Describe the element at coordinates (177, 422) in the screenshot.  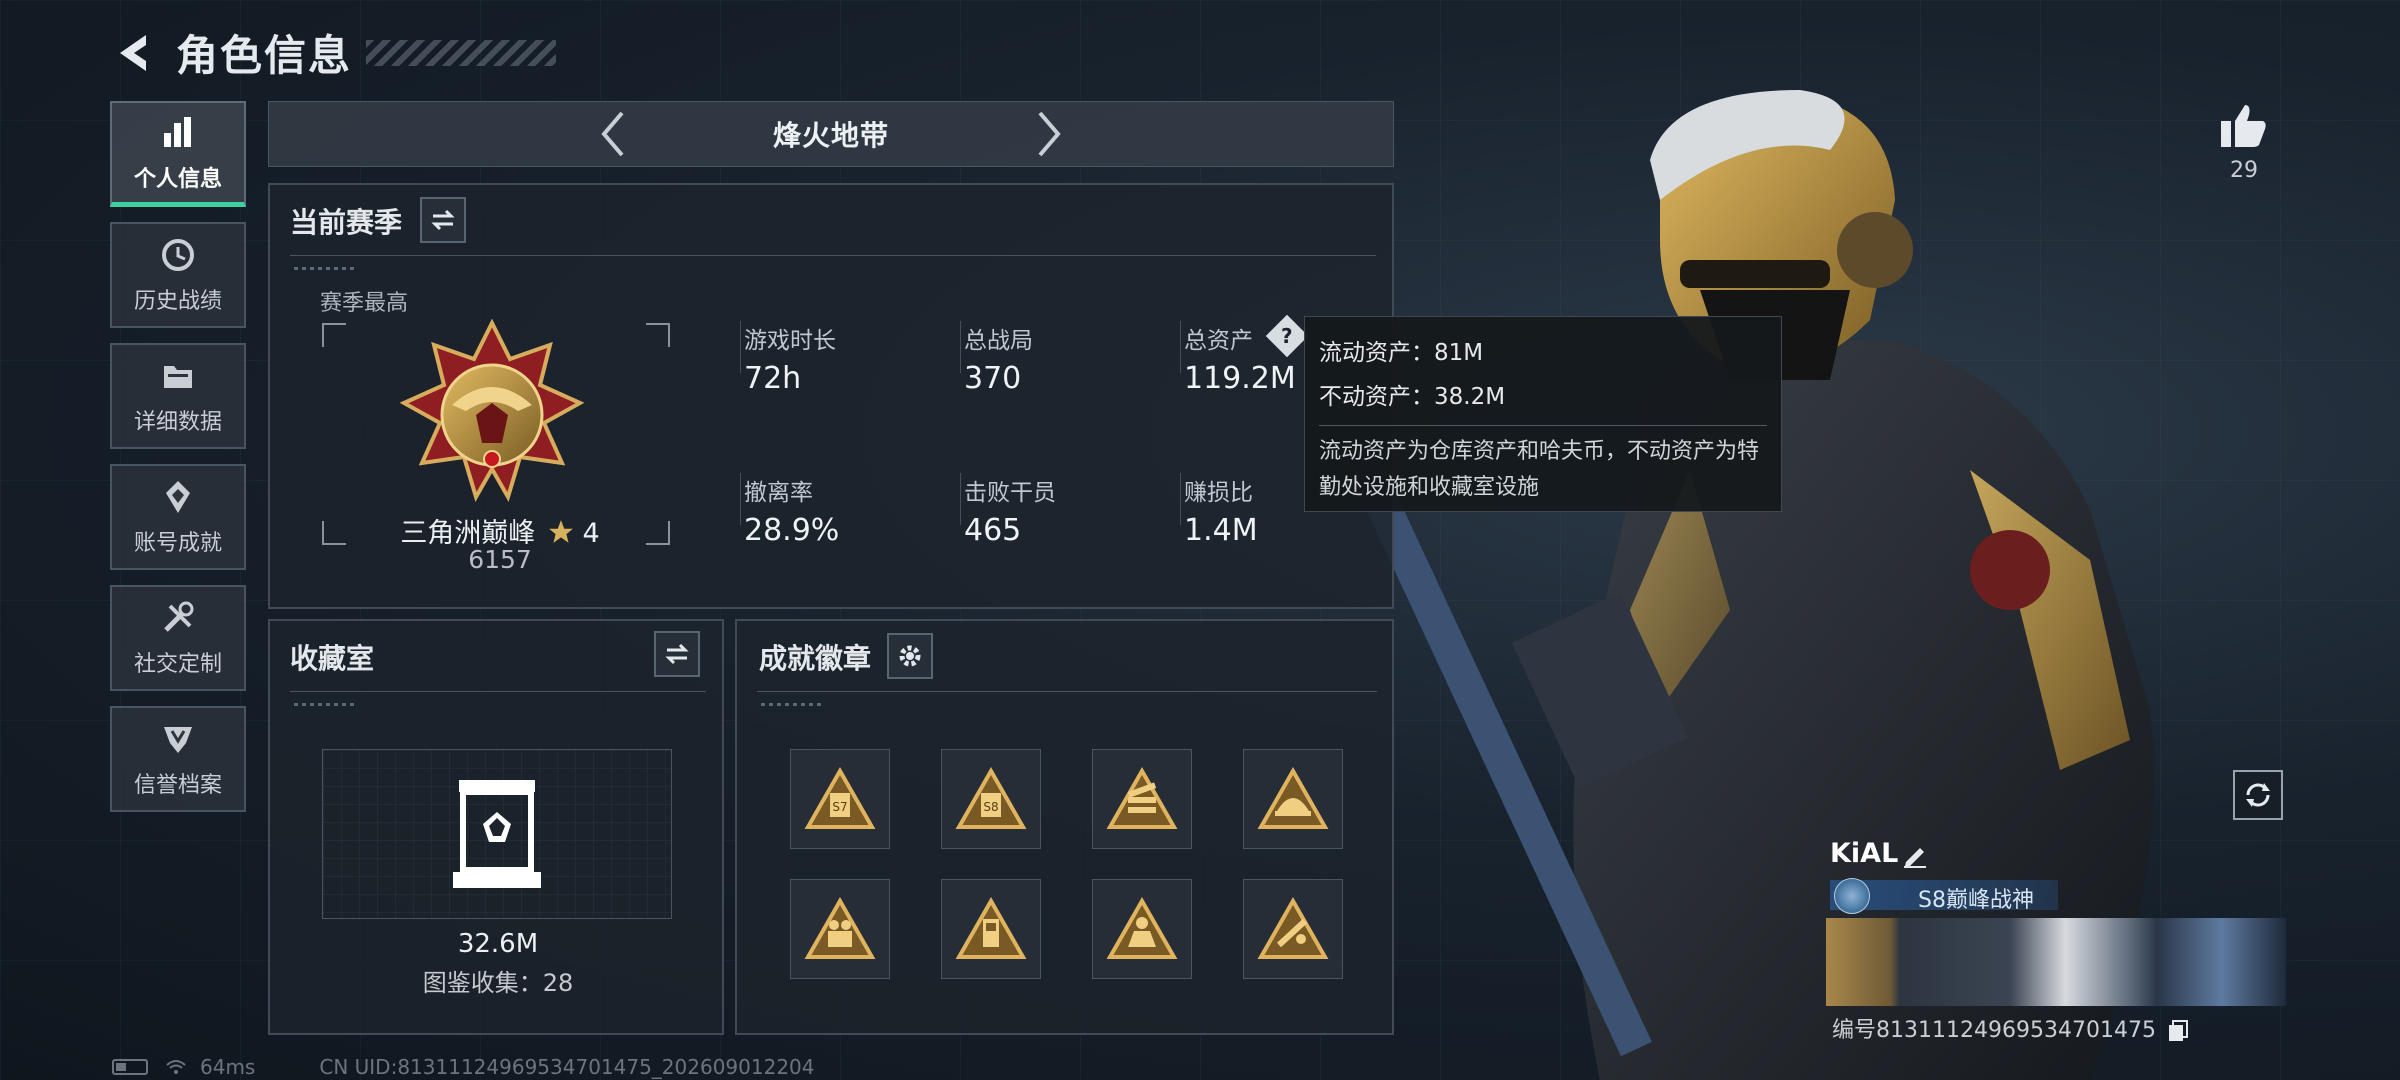
I see `sidebar-item-label: 详细数据` at that location.